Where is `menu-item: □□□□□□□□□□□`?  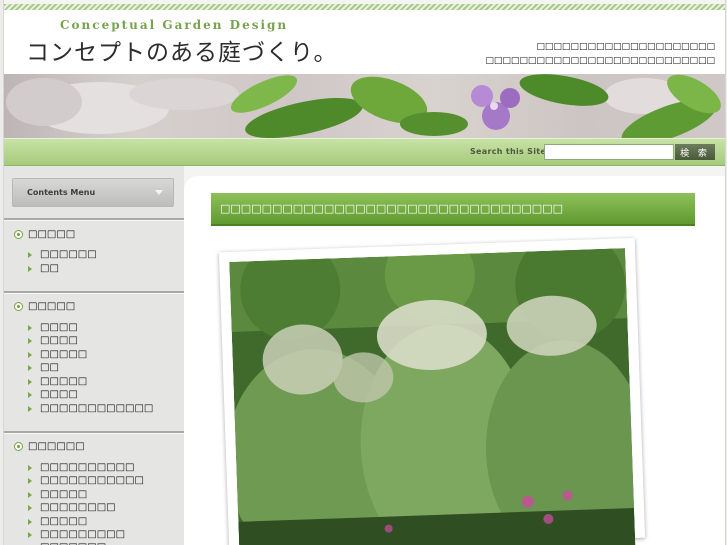 menu-item: □□□□□□□□□□□ is located at coordinates (86, 480).